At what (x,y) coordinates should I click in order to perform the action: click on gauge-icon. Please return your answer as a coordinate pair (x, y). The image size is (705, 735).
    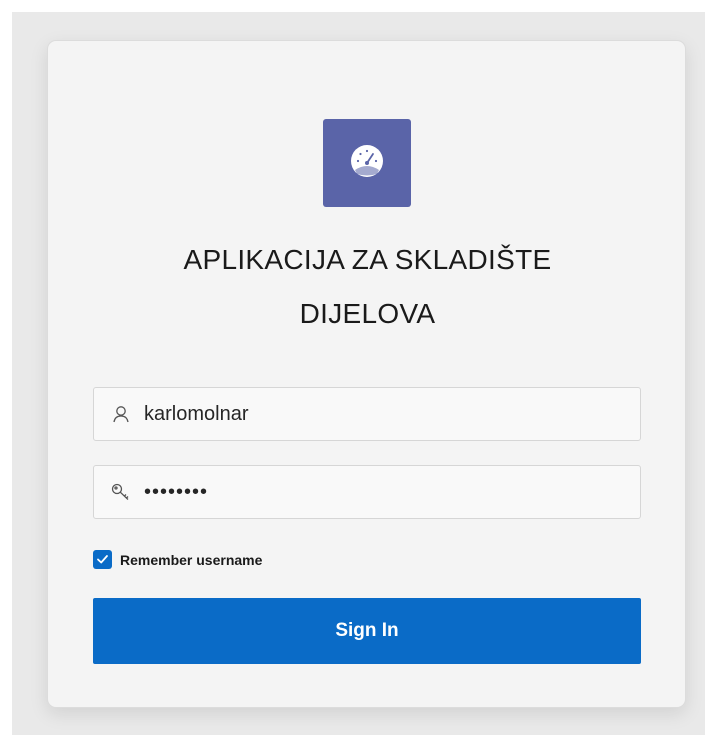
    Looking at the image, I should click on (367, 163).